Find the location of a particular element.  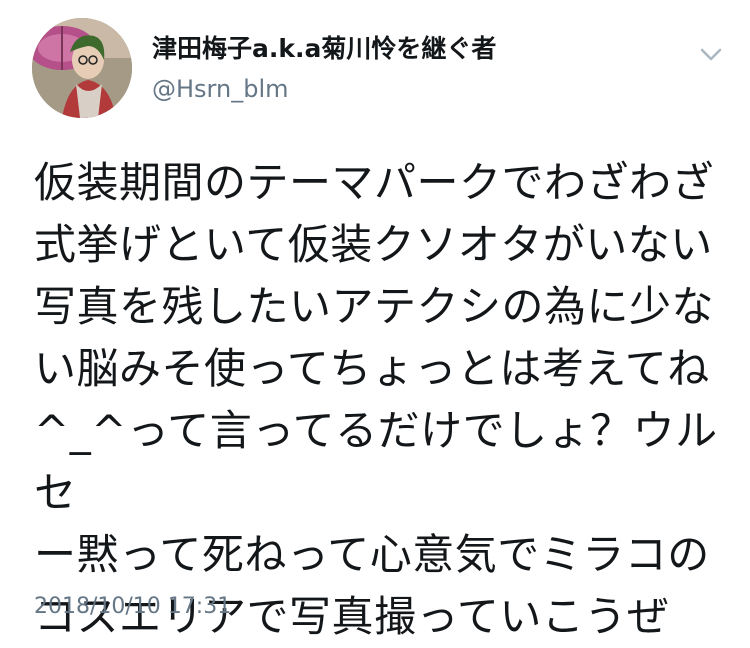

user-avatar-icon is located at coordinates (82, 68).